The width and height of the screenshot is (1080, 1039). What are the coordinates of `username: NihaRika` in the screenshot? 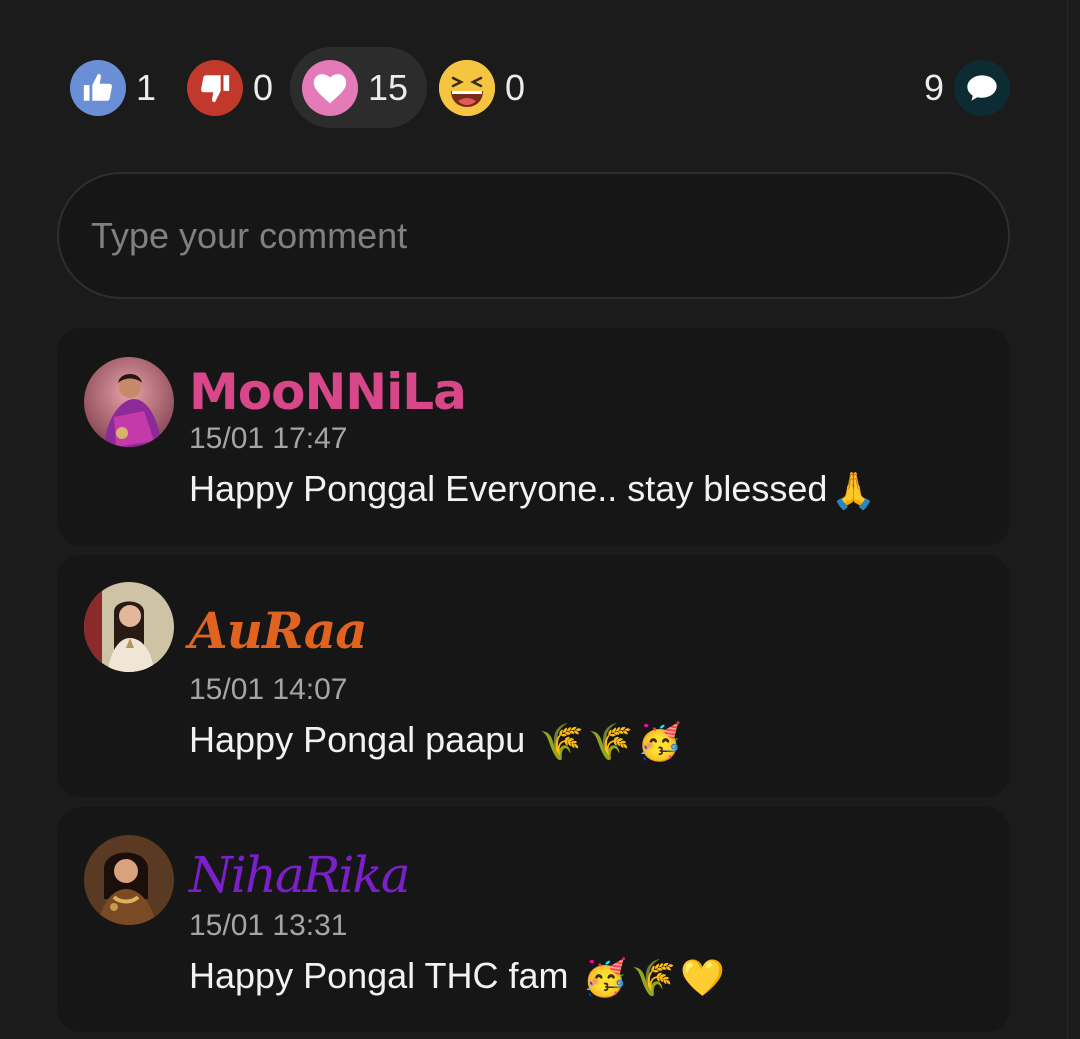 It's located at (299, 875).